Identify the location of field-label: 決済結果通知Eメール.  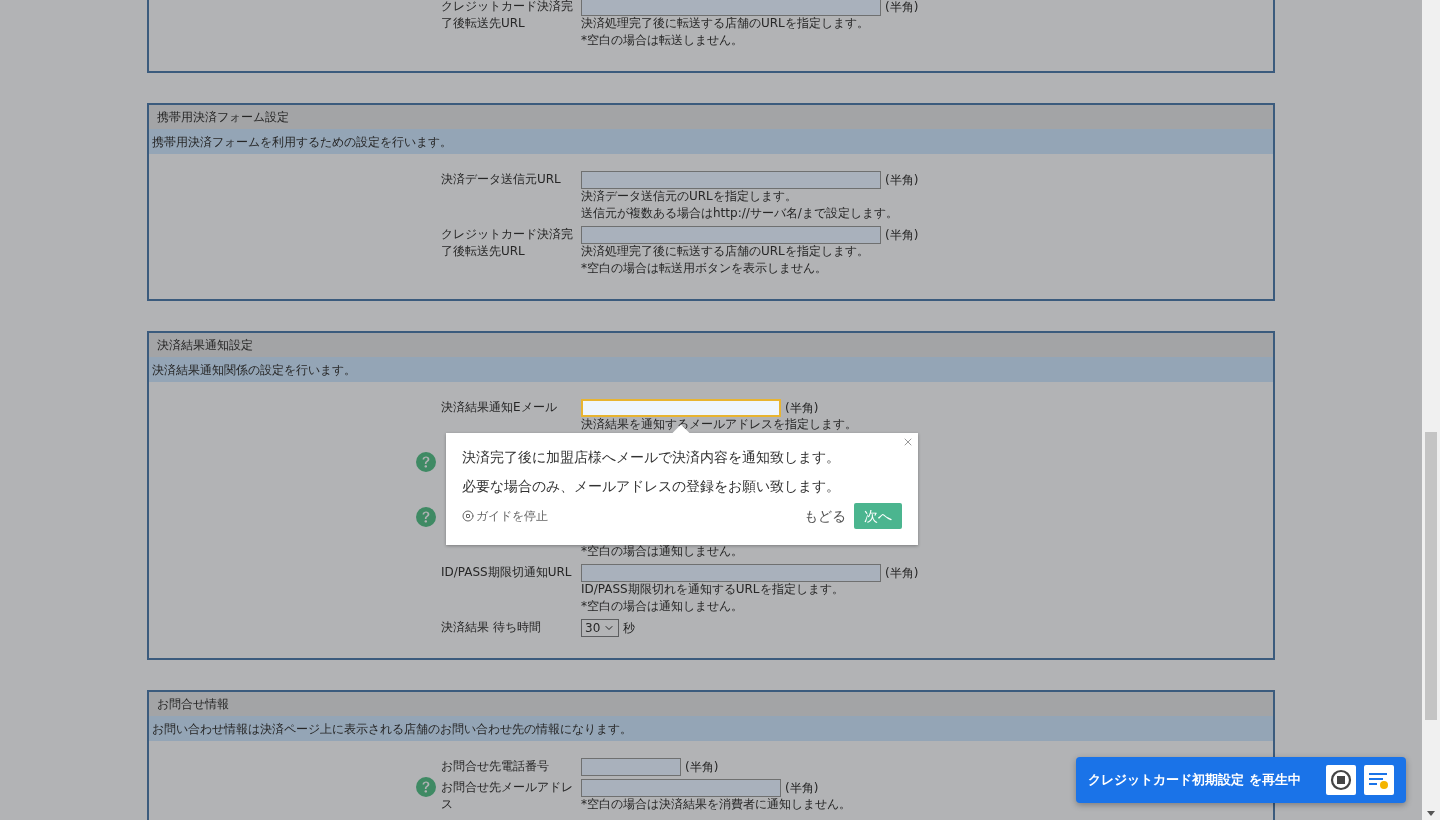
(499, 407).